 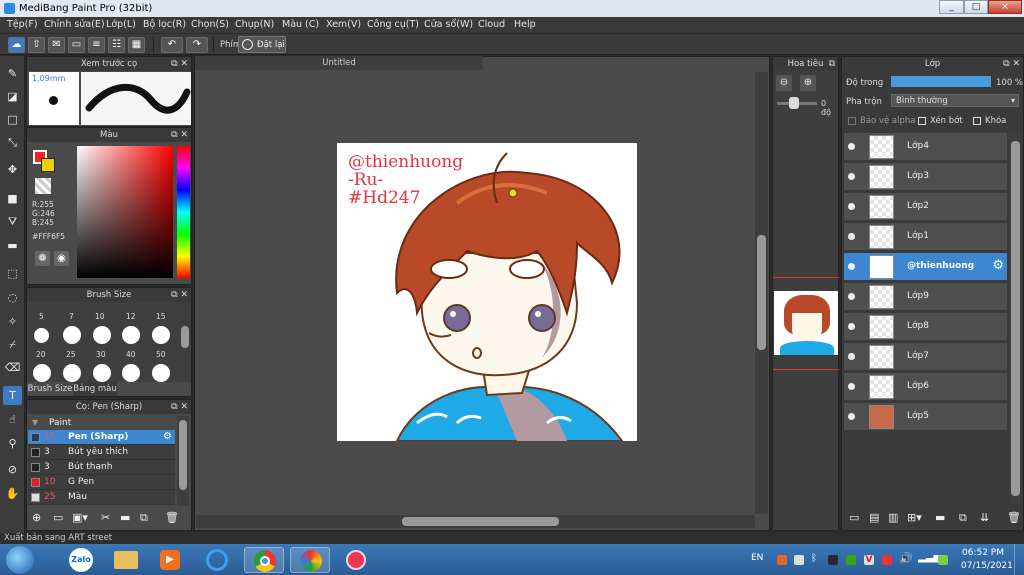 What do you see at coordinates (925, 147) in the screenshot?
I see `layer-item: Lớp4` at bounding box center [925, 147].